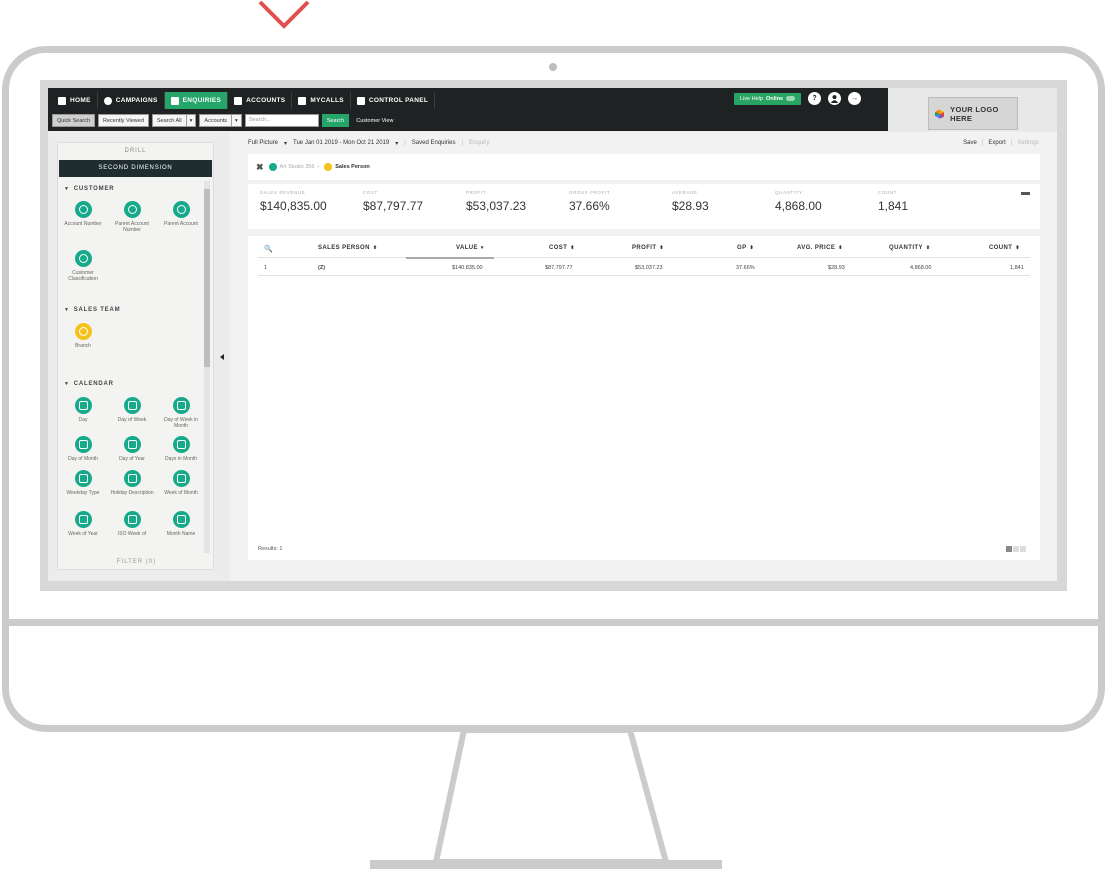  I want to click on nav-control-panel: CONTROL PANEL, so click(393, 100).